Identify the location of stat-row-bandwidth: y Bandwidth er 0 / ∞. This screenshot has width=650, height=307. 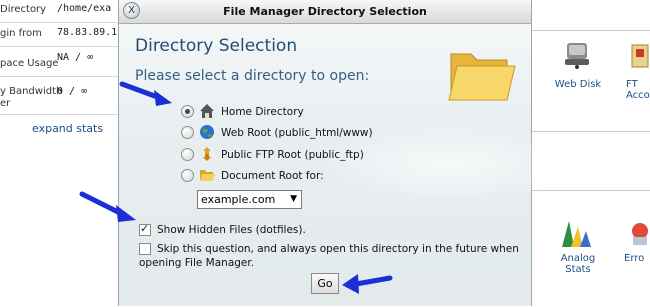
(60, 97).